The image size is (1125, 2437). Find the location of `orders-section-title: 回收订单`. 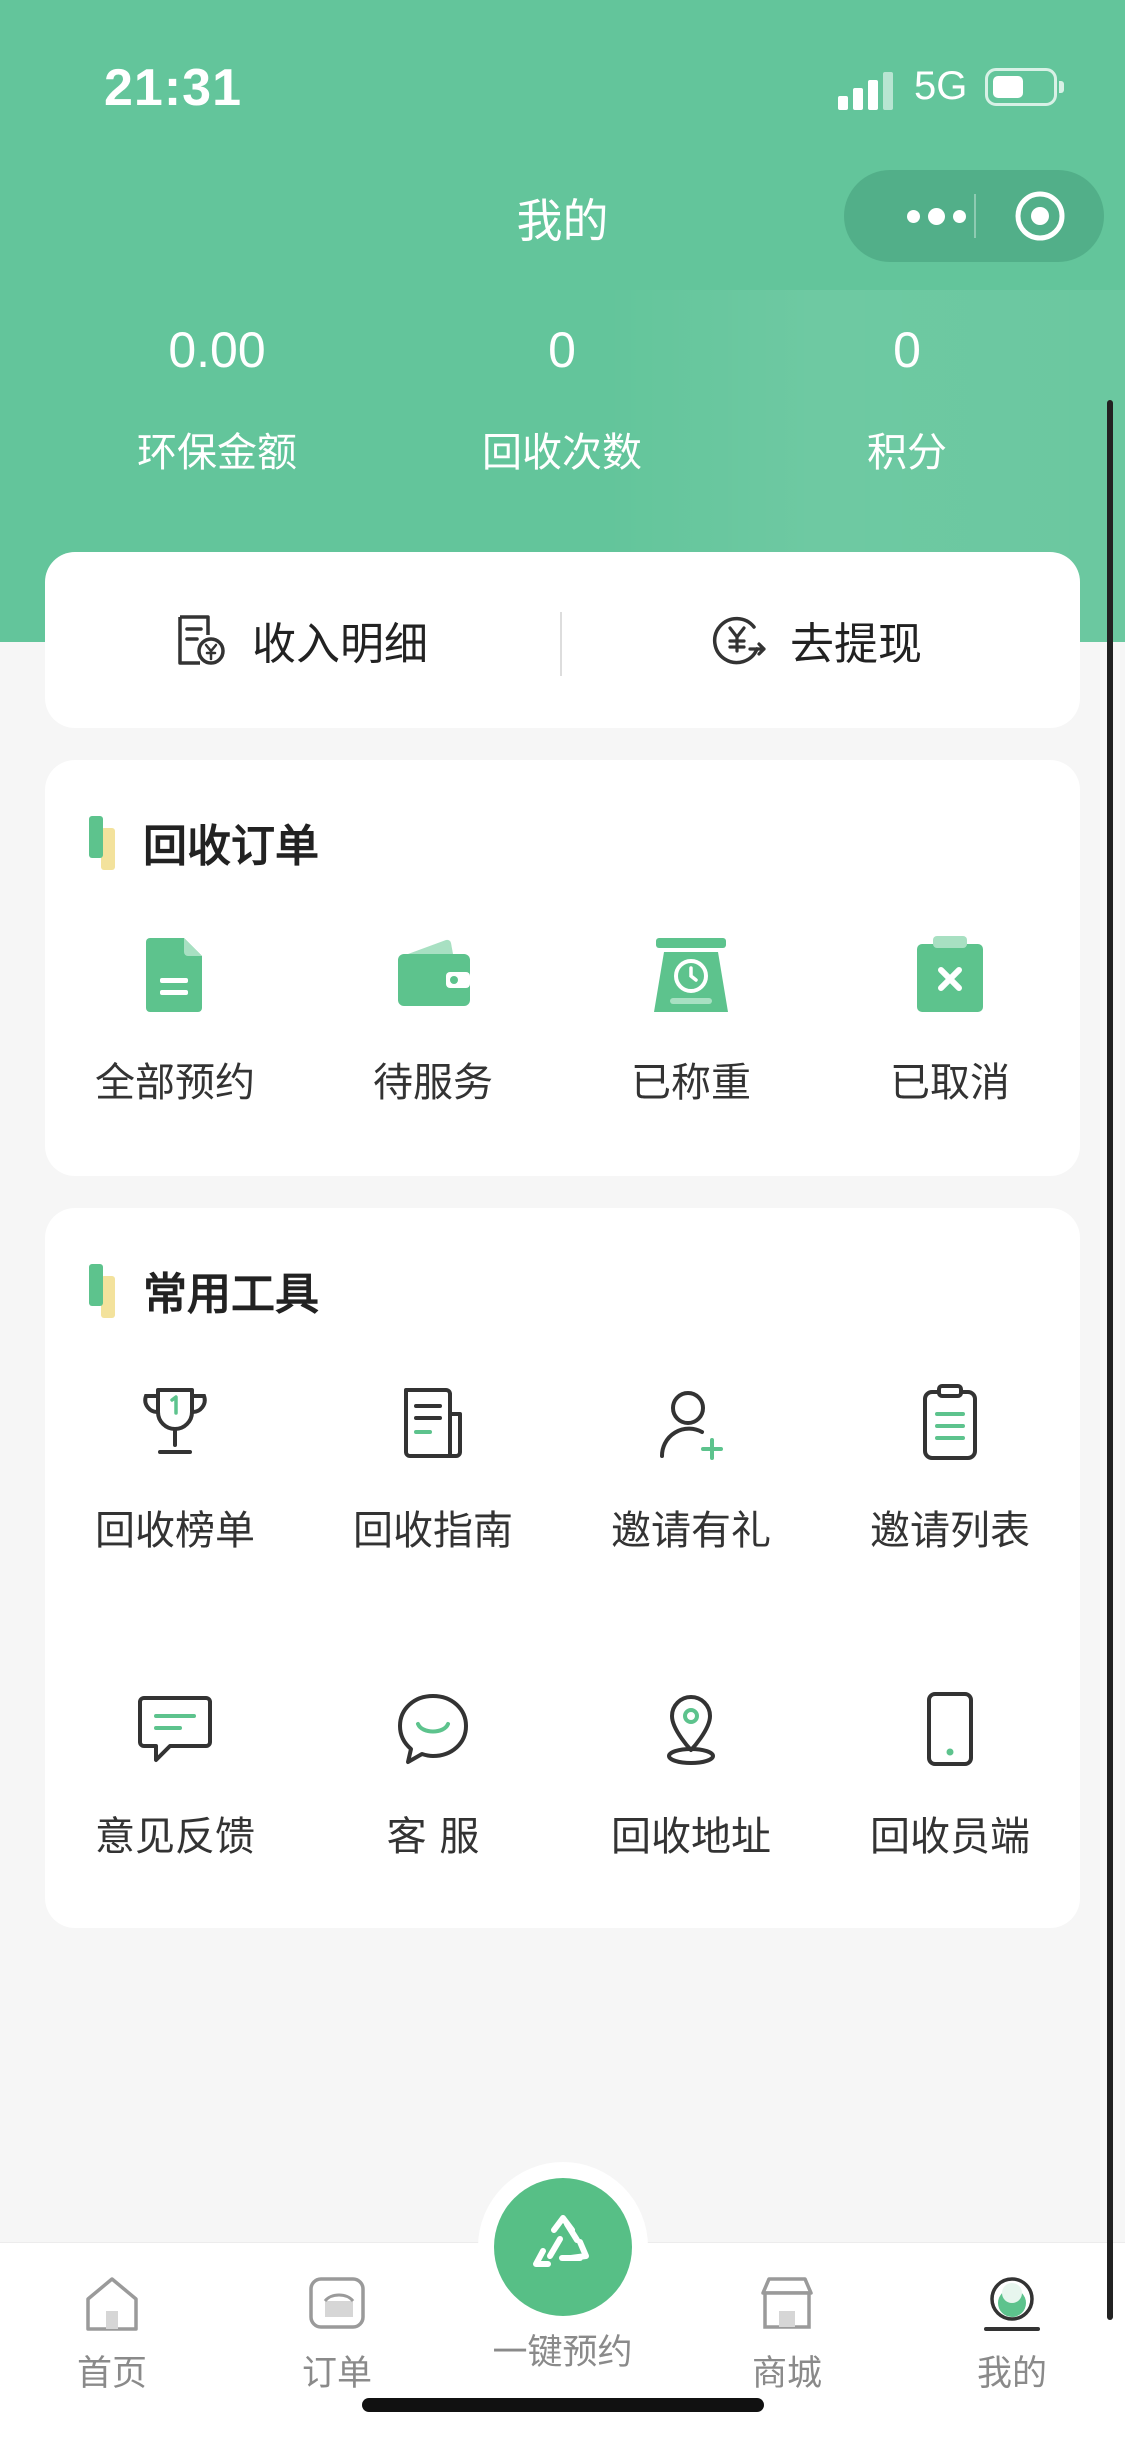

orders-section-title: 回收订单 is located at coordinates (204, 842).